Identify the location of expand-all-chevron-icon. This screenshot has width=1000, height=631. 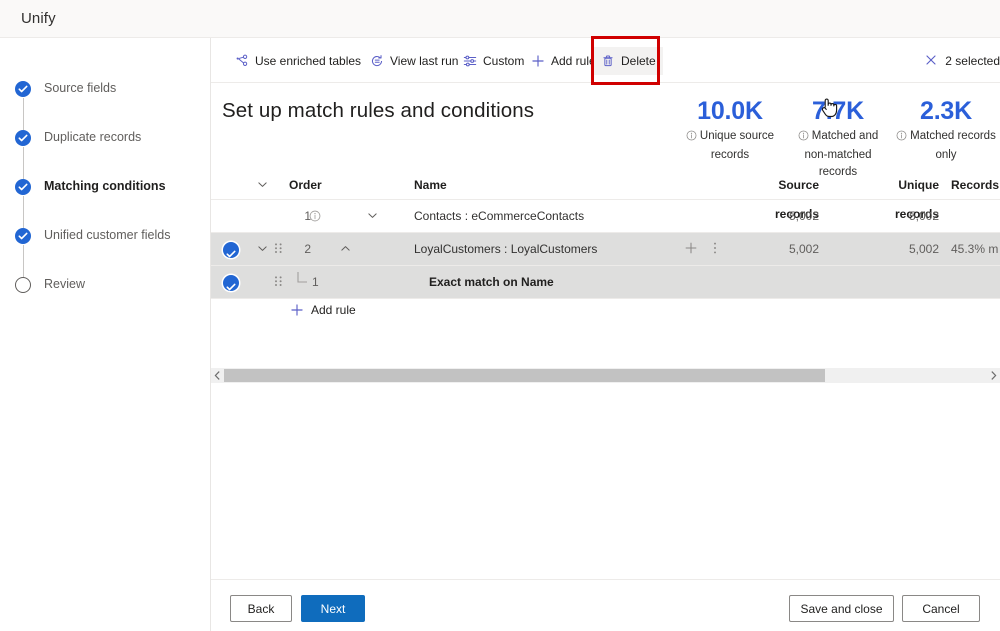
(265, 185).